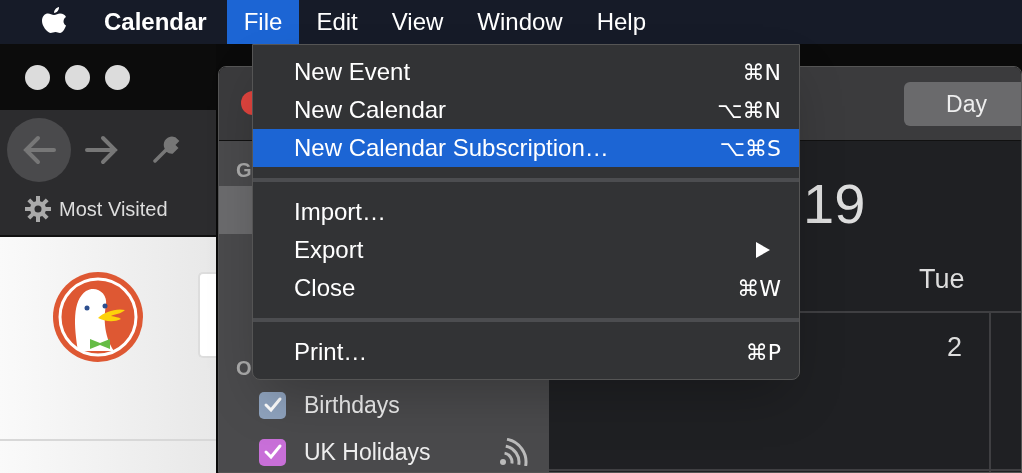  What do you see at coordinates (761, 72) in the screenshot?
I see `keyboard-shortcut: ⌘N` at bounding box center [761, 72].